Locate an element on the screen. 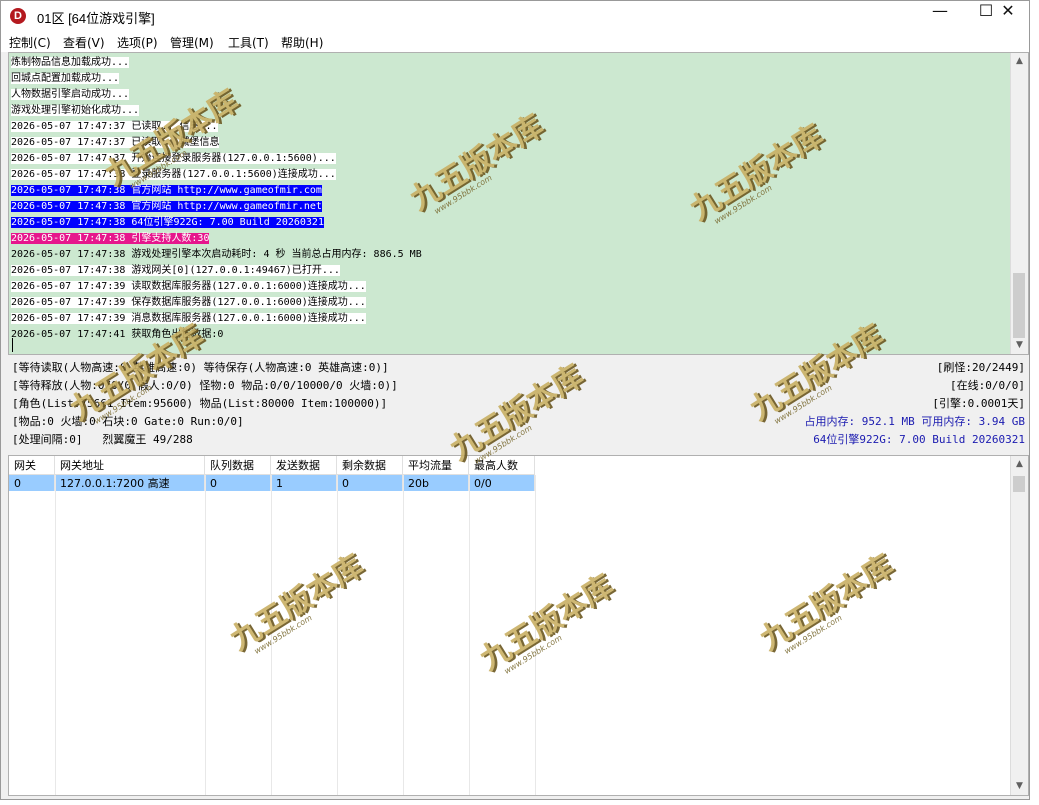 The width and height of the screenshot is (1039, 805). log-line-text: 2026-05-07 17:47:41 获取角色出售数据:0 is located at coordinates (117, 334).